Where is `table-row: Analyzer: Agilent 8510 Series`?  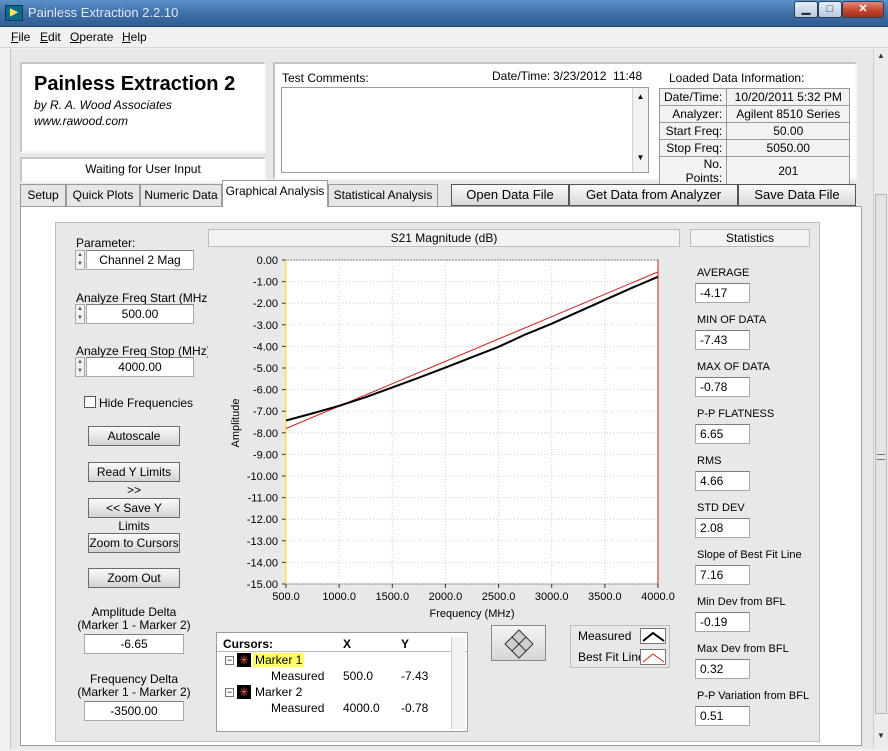
table-row: Analyzer: Agilent 8510 Series is located at coordinates (754, 114).